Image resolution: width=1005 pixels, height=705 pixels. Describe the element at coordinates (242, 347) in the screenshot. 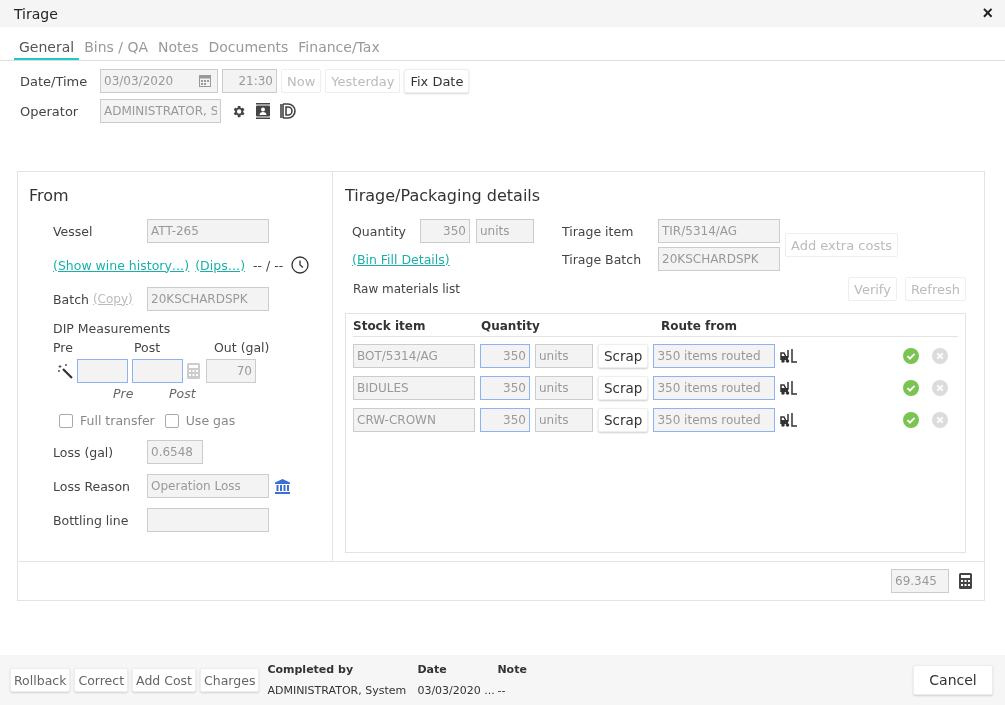

I see `column-label: Out (gal)` at that location.